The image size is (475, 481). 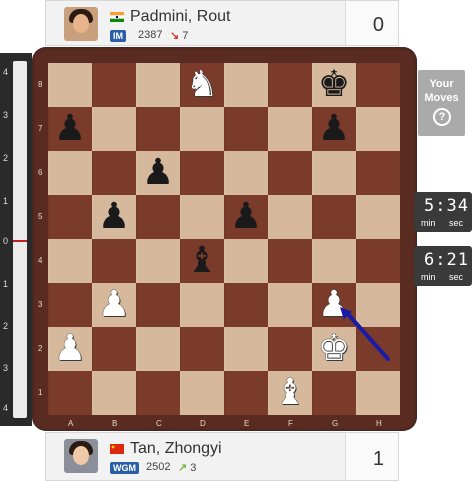 What do you see at coordinates (6, 368) in the screenshot?
I see `eval-label: 3` at bounding box center [6, 368].